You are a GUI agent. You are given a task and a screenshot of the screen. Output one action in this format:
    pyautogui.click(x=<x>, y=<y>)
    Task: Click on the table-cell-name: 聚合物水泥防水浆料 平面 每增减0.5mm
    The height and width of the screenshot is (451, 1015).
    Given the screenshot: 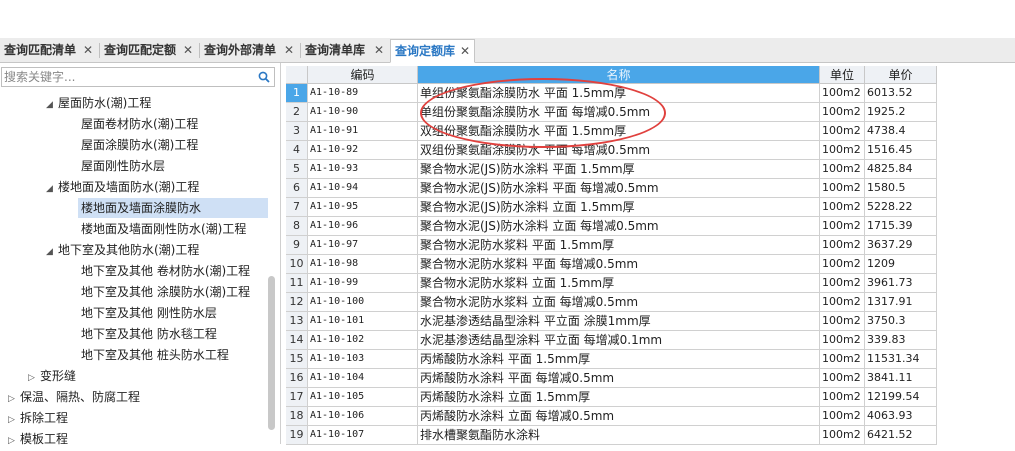 What is the action you would take?
    pyautogui.click(x=619, y=264)
    